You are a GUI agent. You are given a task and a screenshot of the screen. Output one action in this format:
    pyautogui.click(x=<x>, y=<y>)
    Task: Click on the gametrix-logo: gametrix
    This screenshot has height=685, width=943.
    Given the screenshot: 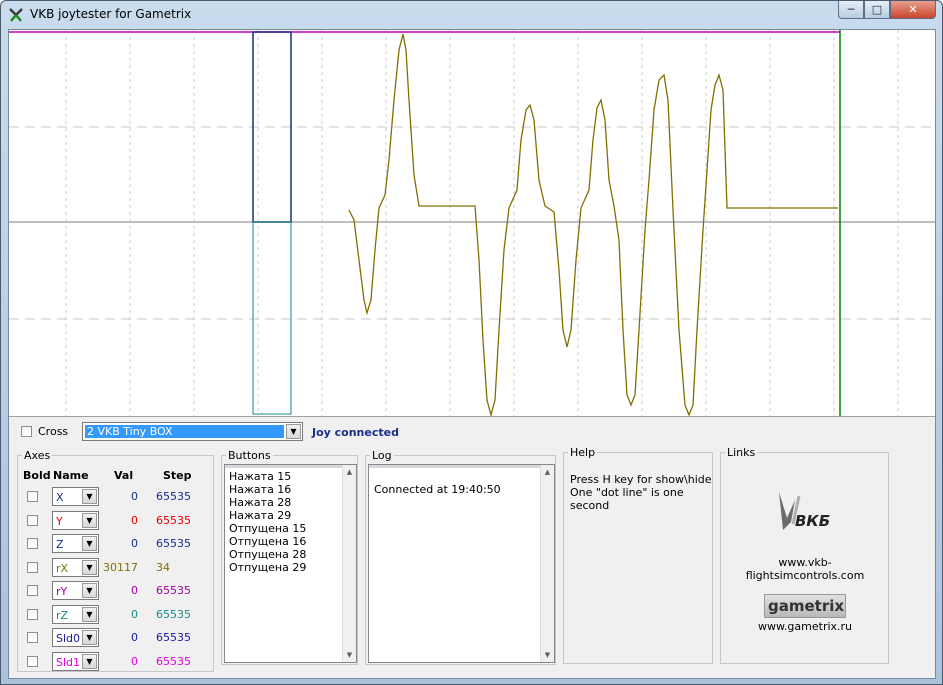 What is the action you would take?
    pyautogui.click(x=805, y=606)
    